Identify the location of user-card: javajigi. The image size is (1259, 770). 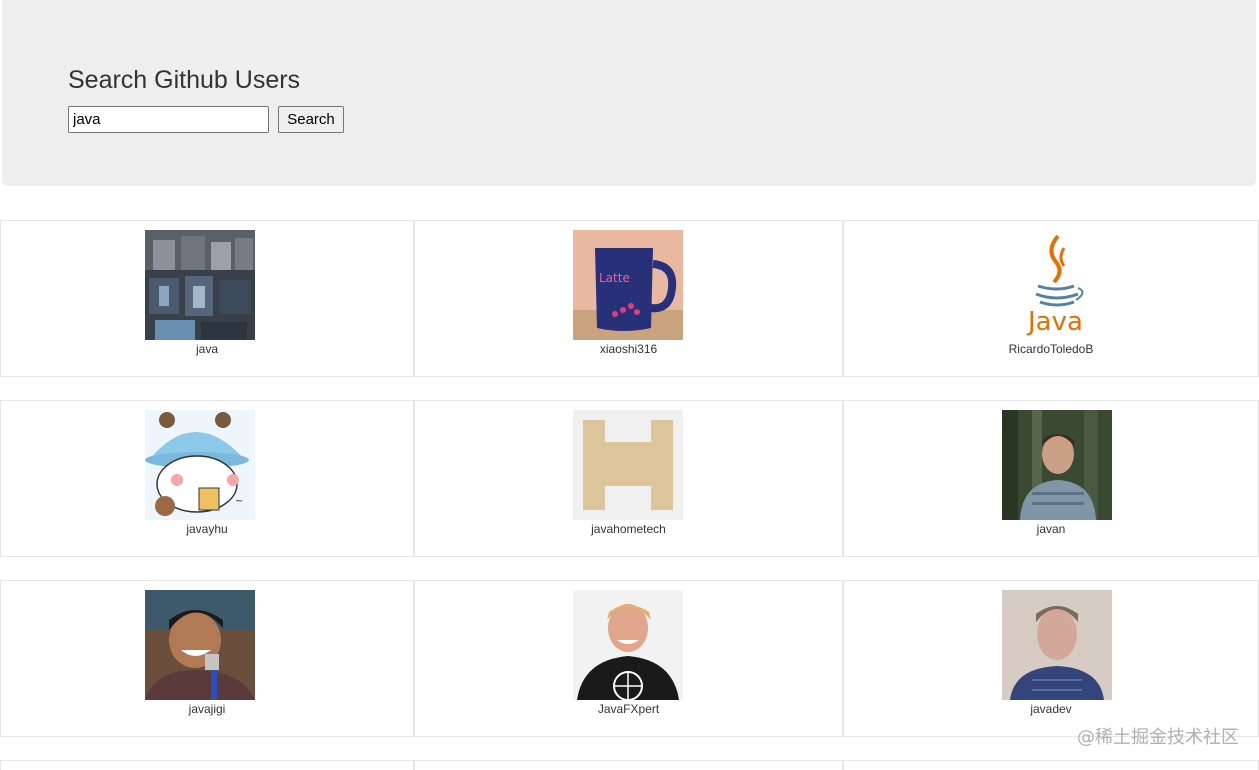
(207, 658).